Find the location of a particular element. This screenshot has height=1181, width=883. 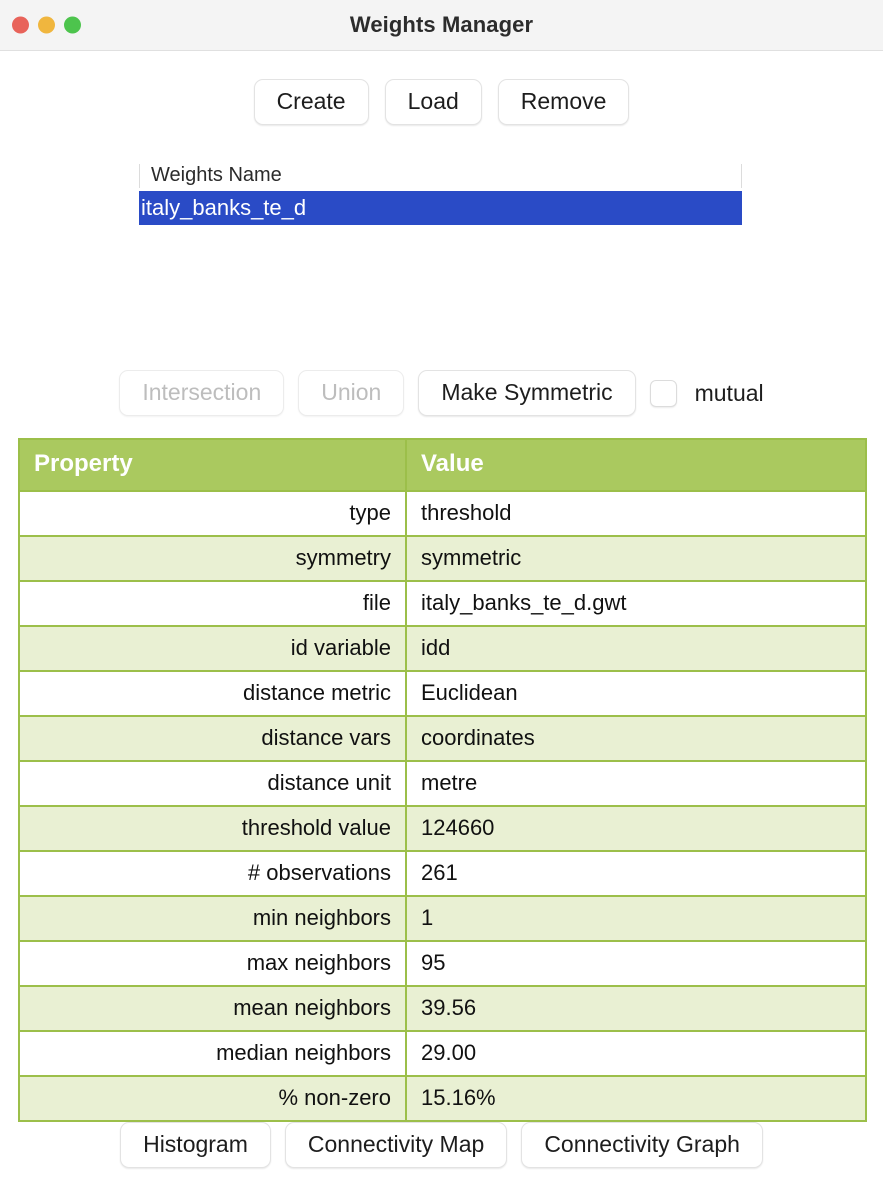

table-row: file italy_banks_te_d.gwt is located at coordinates (442, 603).